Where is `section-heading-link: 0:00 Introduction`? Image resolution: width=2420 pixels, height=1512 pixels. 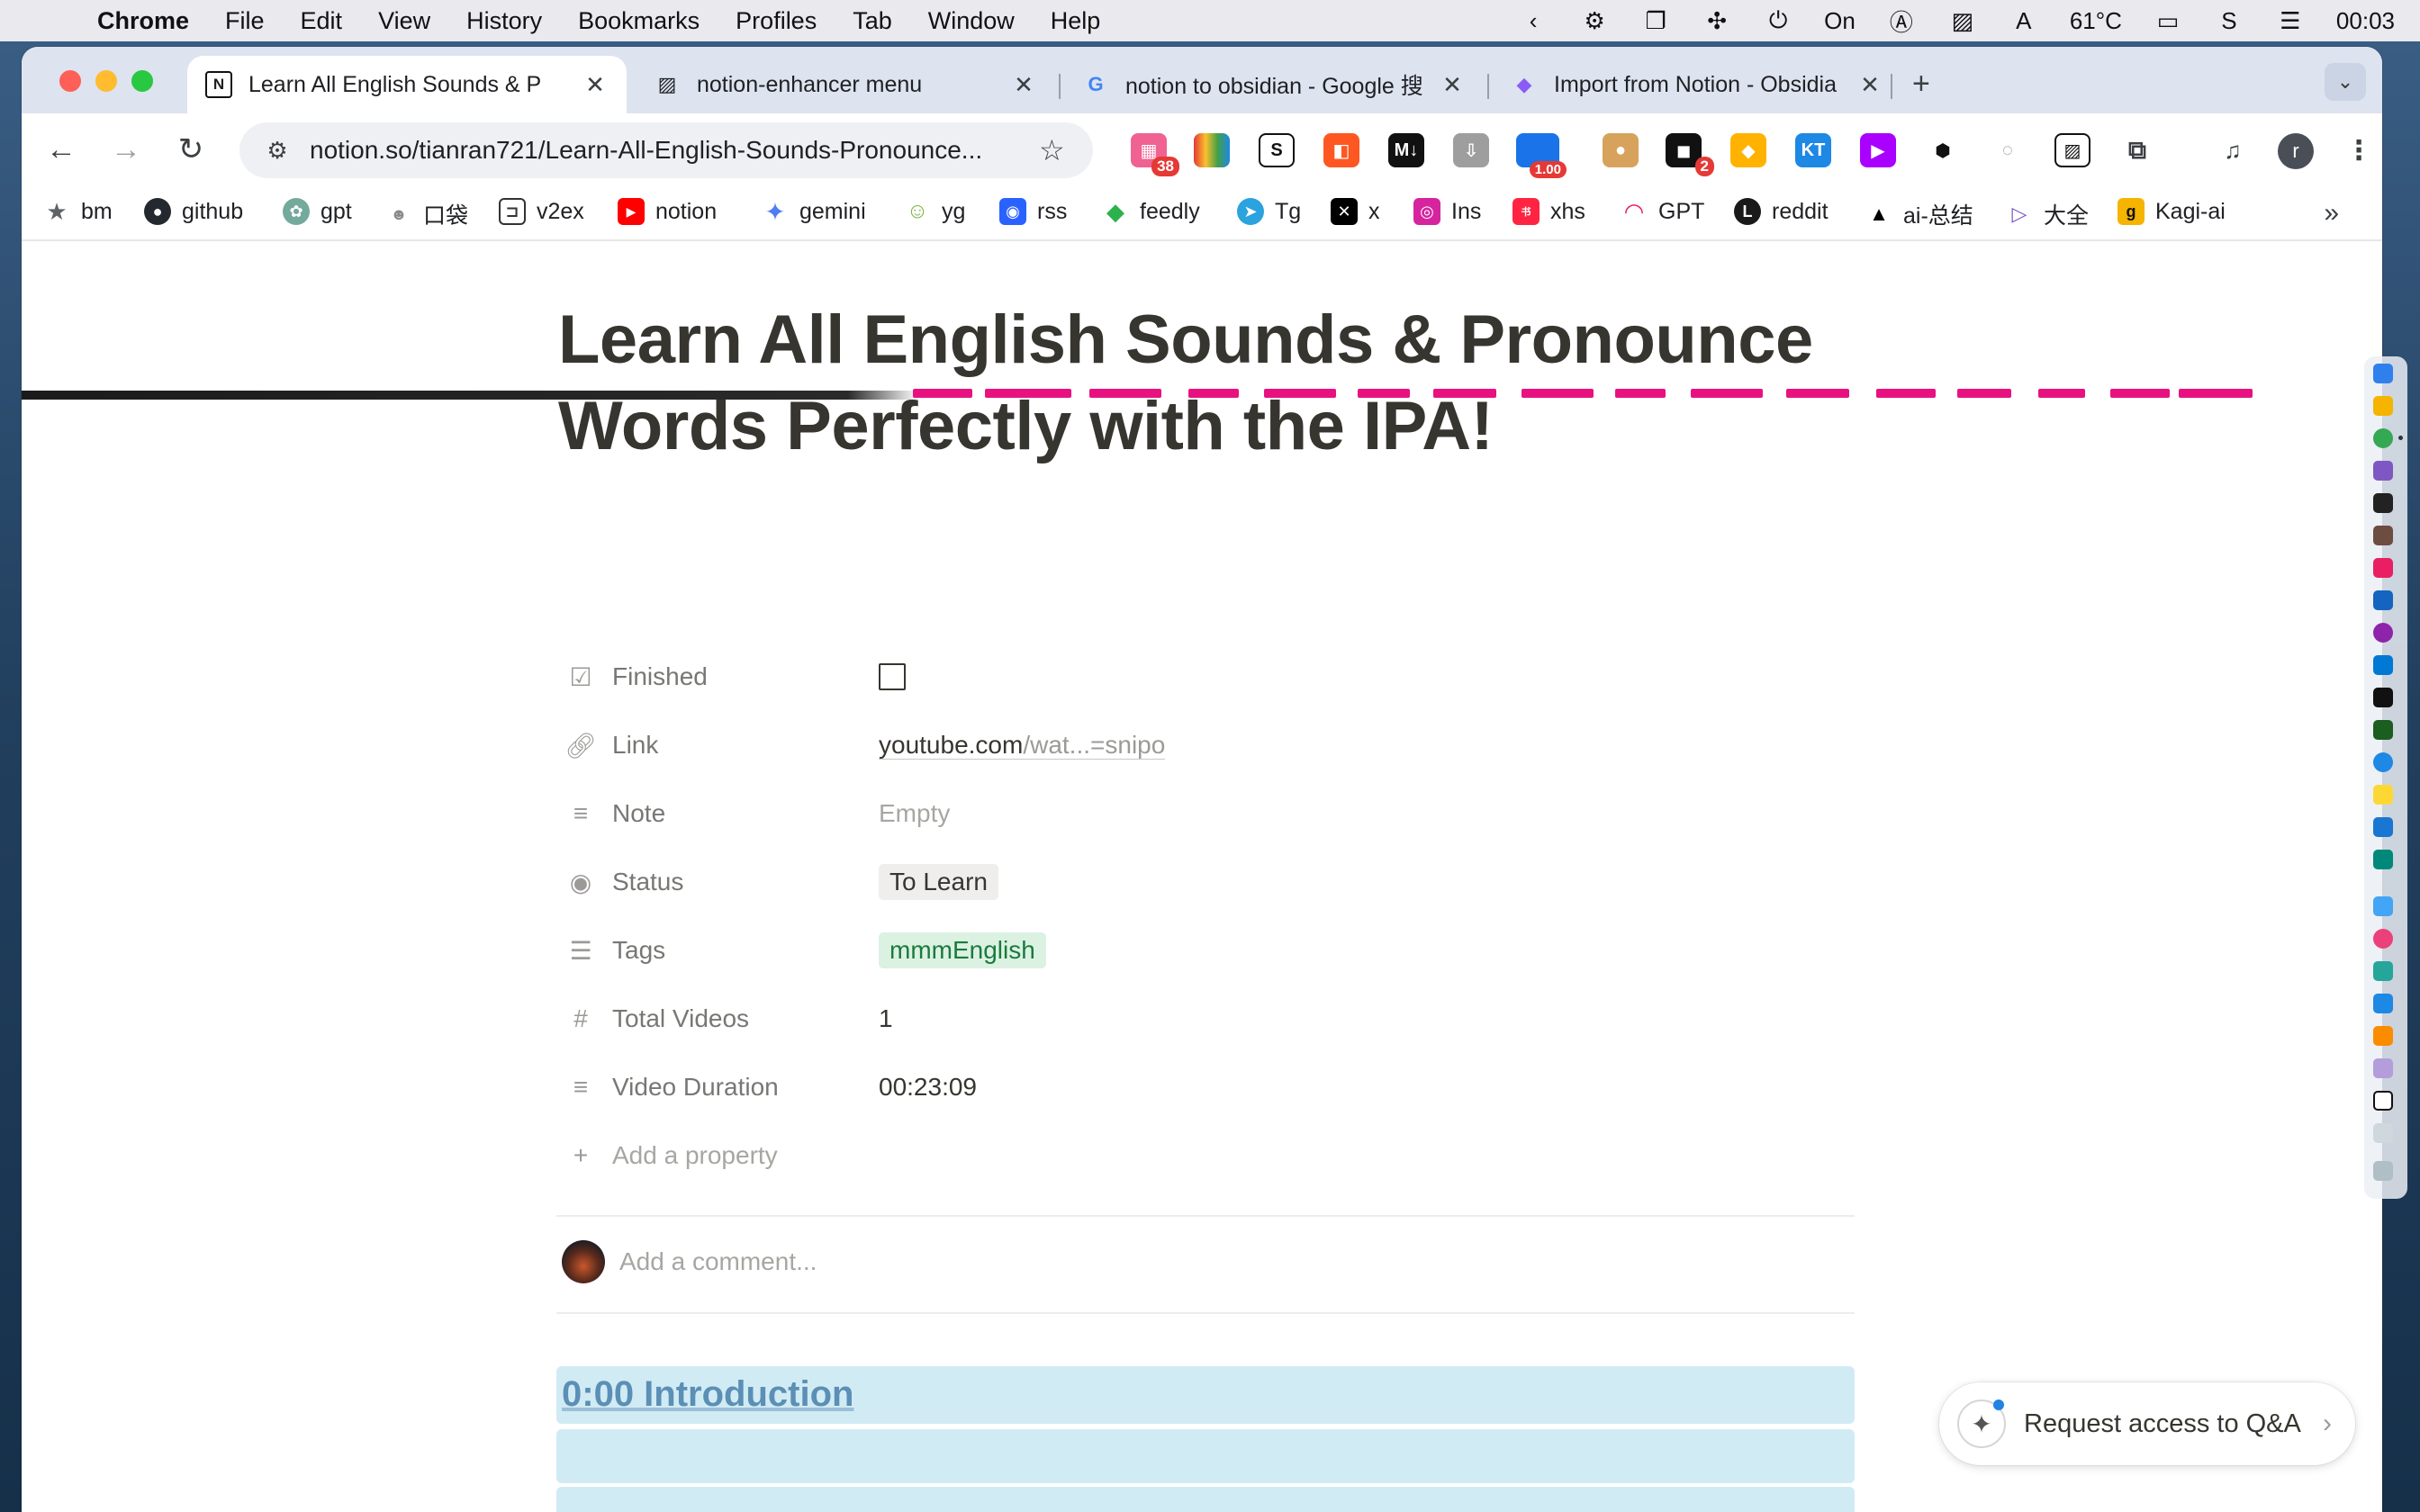
section-heading-link: 0:00 Introduction is located at coordinates (1205, 1394).